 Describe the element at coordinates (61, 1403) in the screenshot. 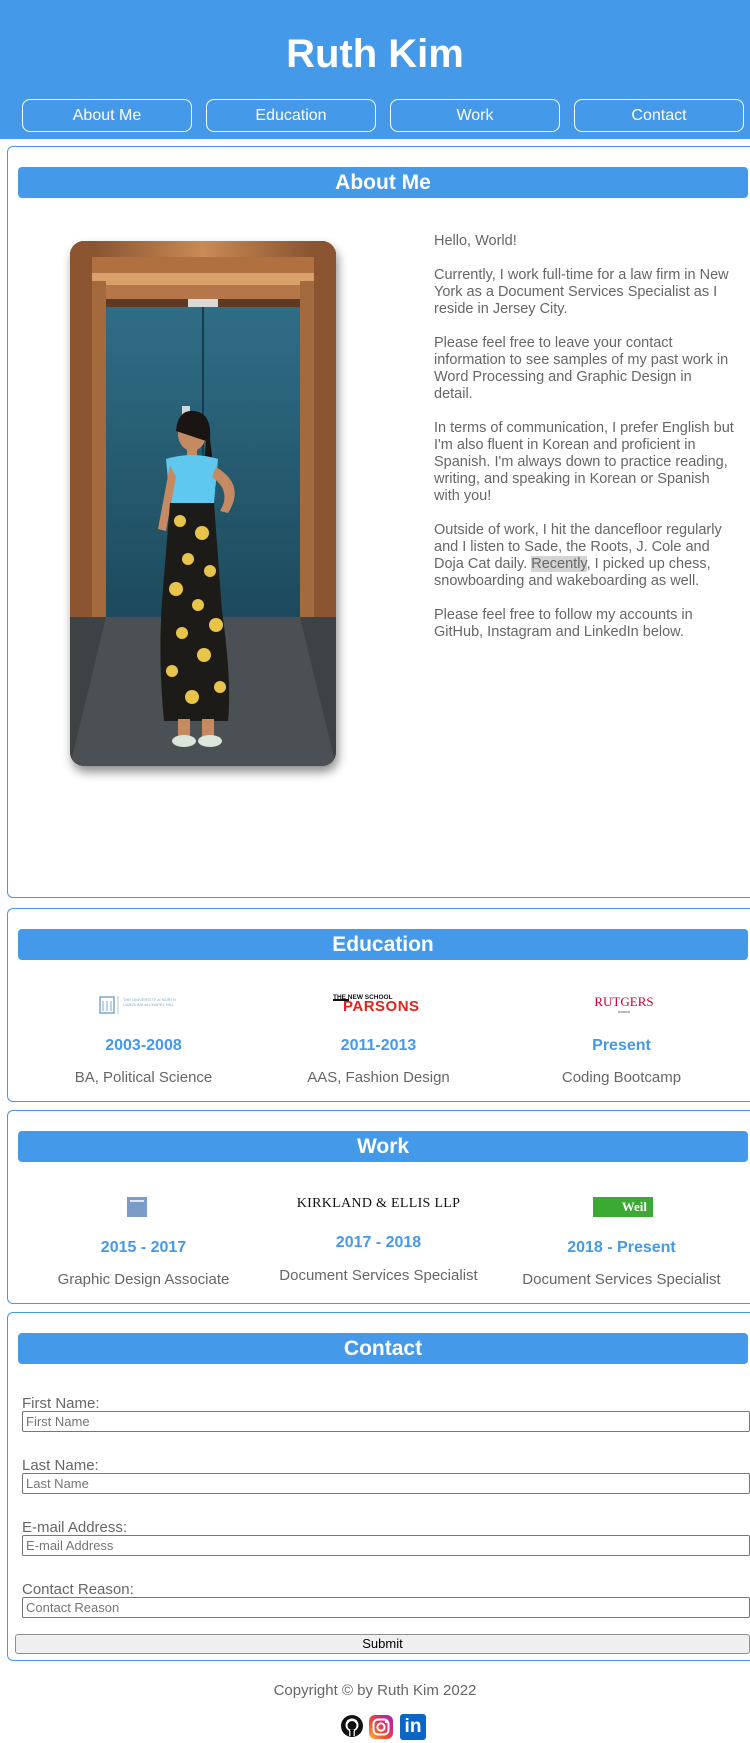

I see `first-name-label: First Name:` at that location.